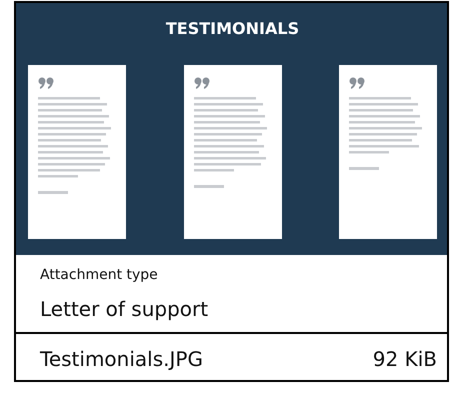 The height and width of the screenshot is (417, 457). What do you see at coordinates (121, 359) in the screenshot?
I see `file-name: Testimonials.JPG` at bounding box center [121, 359].